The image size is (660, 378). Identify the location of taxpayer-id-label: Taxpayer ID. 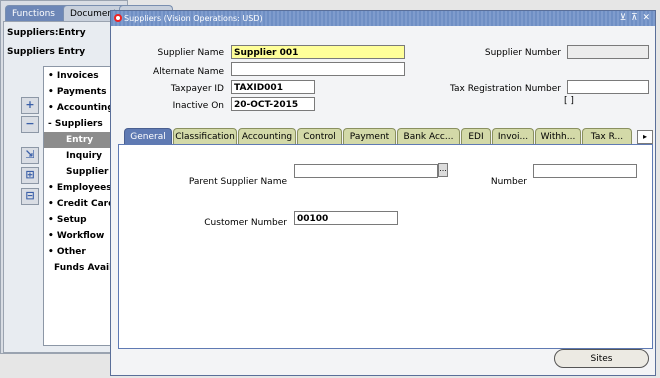
(197, 89).